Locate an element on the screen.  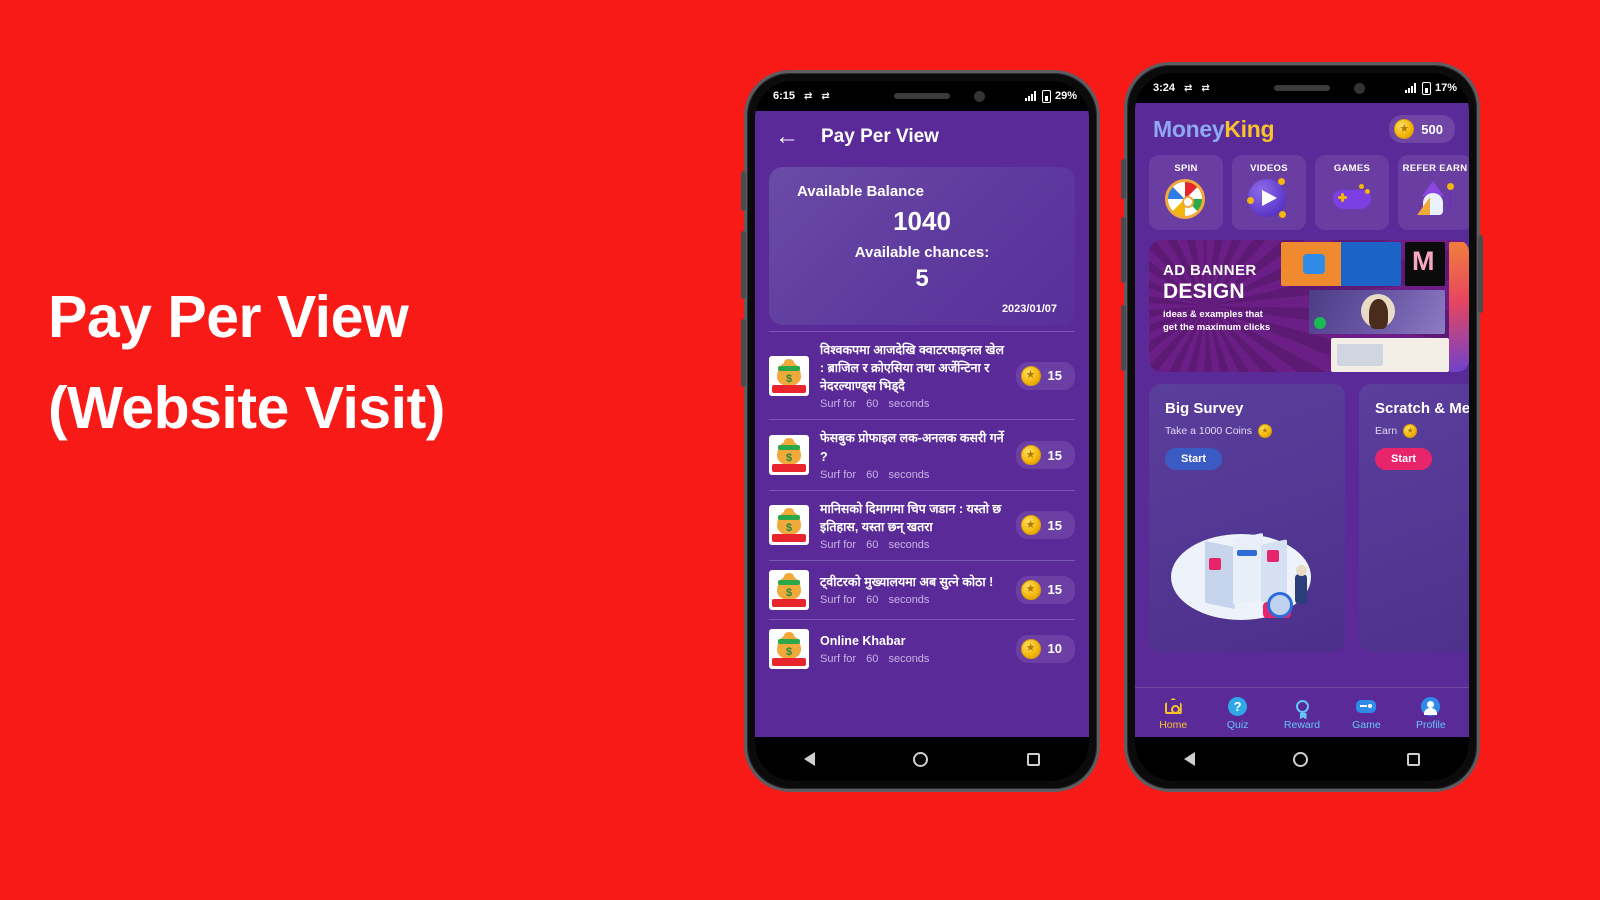
phone-side-button is located at coordinates (1123, 179).